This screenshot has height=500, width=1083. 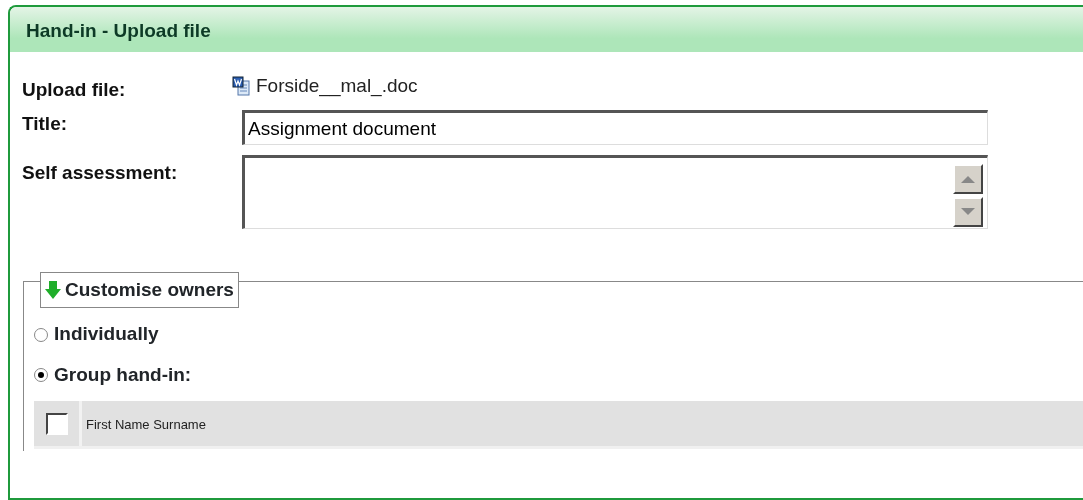 I want to click on field-label: Title:, so click(x=45, y=124).